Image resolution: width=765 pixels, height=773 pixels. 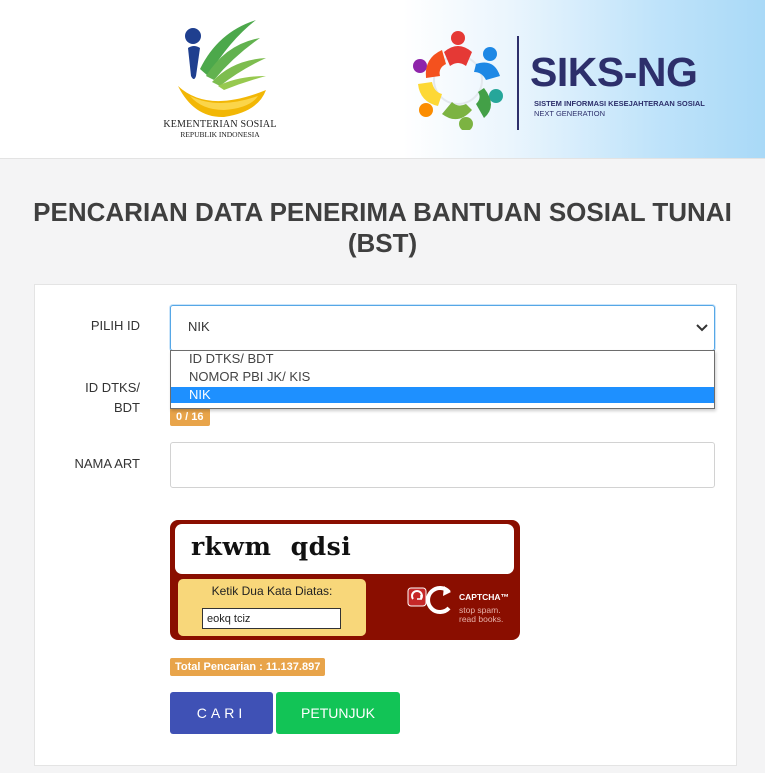 What do you see at coordinates (199, 326) in the screenshot?
I see `pilih-id-selected-value: NIK` at bounding box center [199, 326].